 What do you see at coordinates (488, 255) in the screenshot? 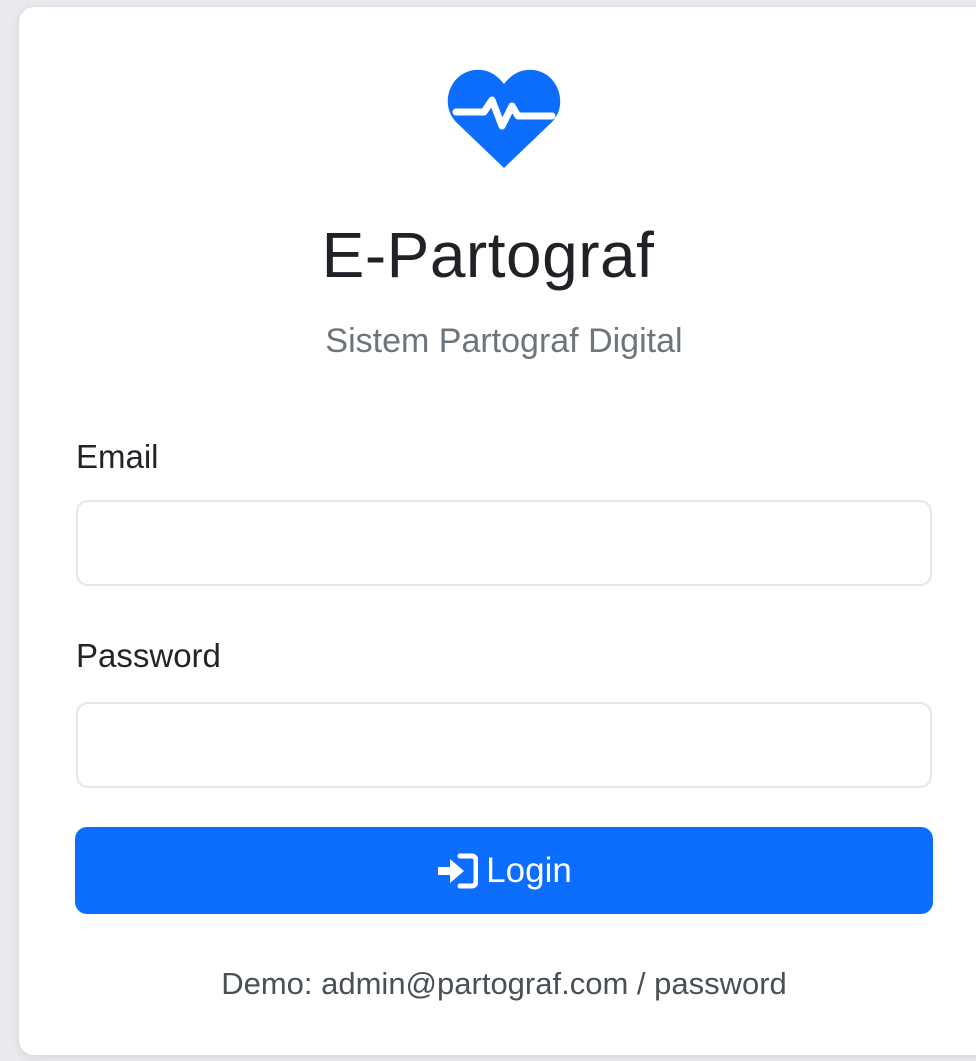
I see `app-title: E-Partograf` at bounding box center [488, 255].